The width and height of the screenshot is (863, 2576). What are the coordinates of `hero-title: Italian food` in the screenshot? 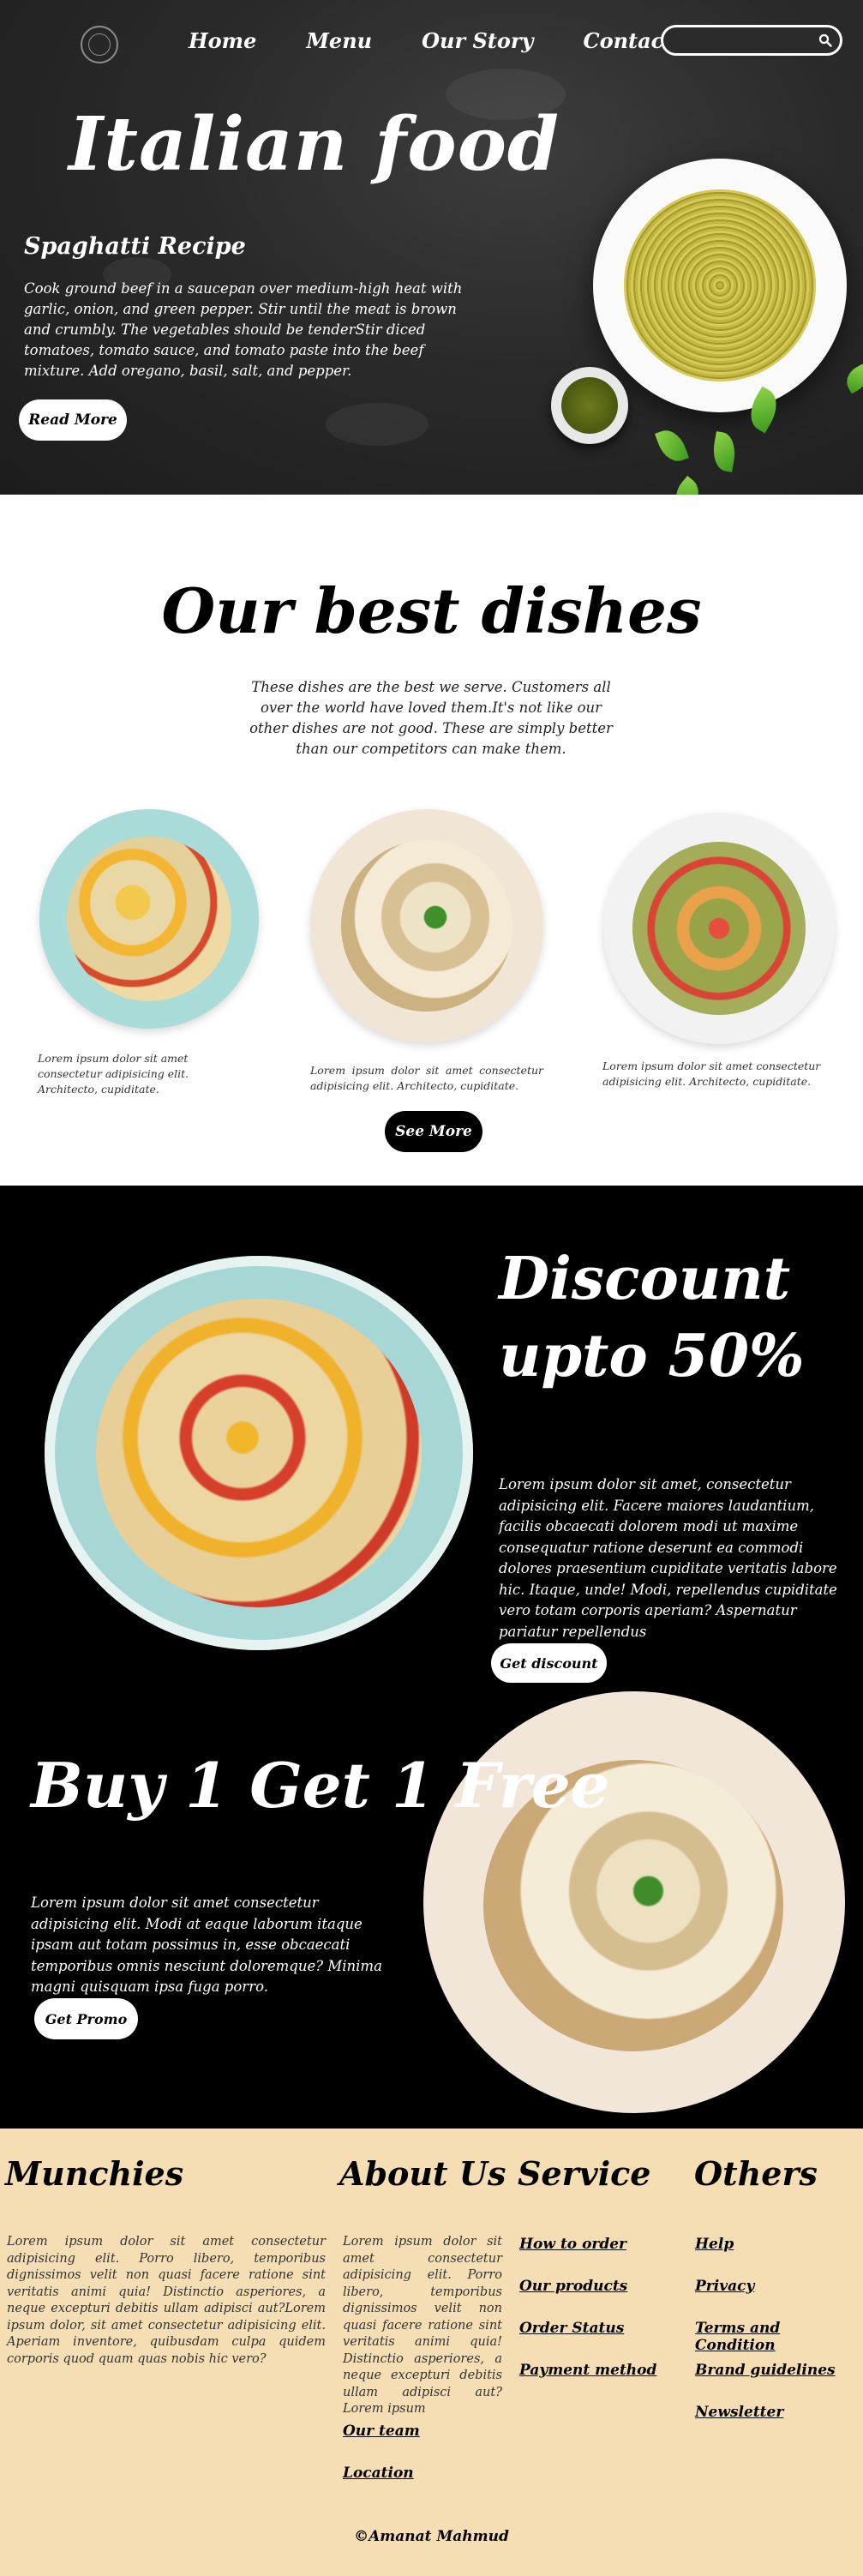 It's located at (314, 144).